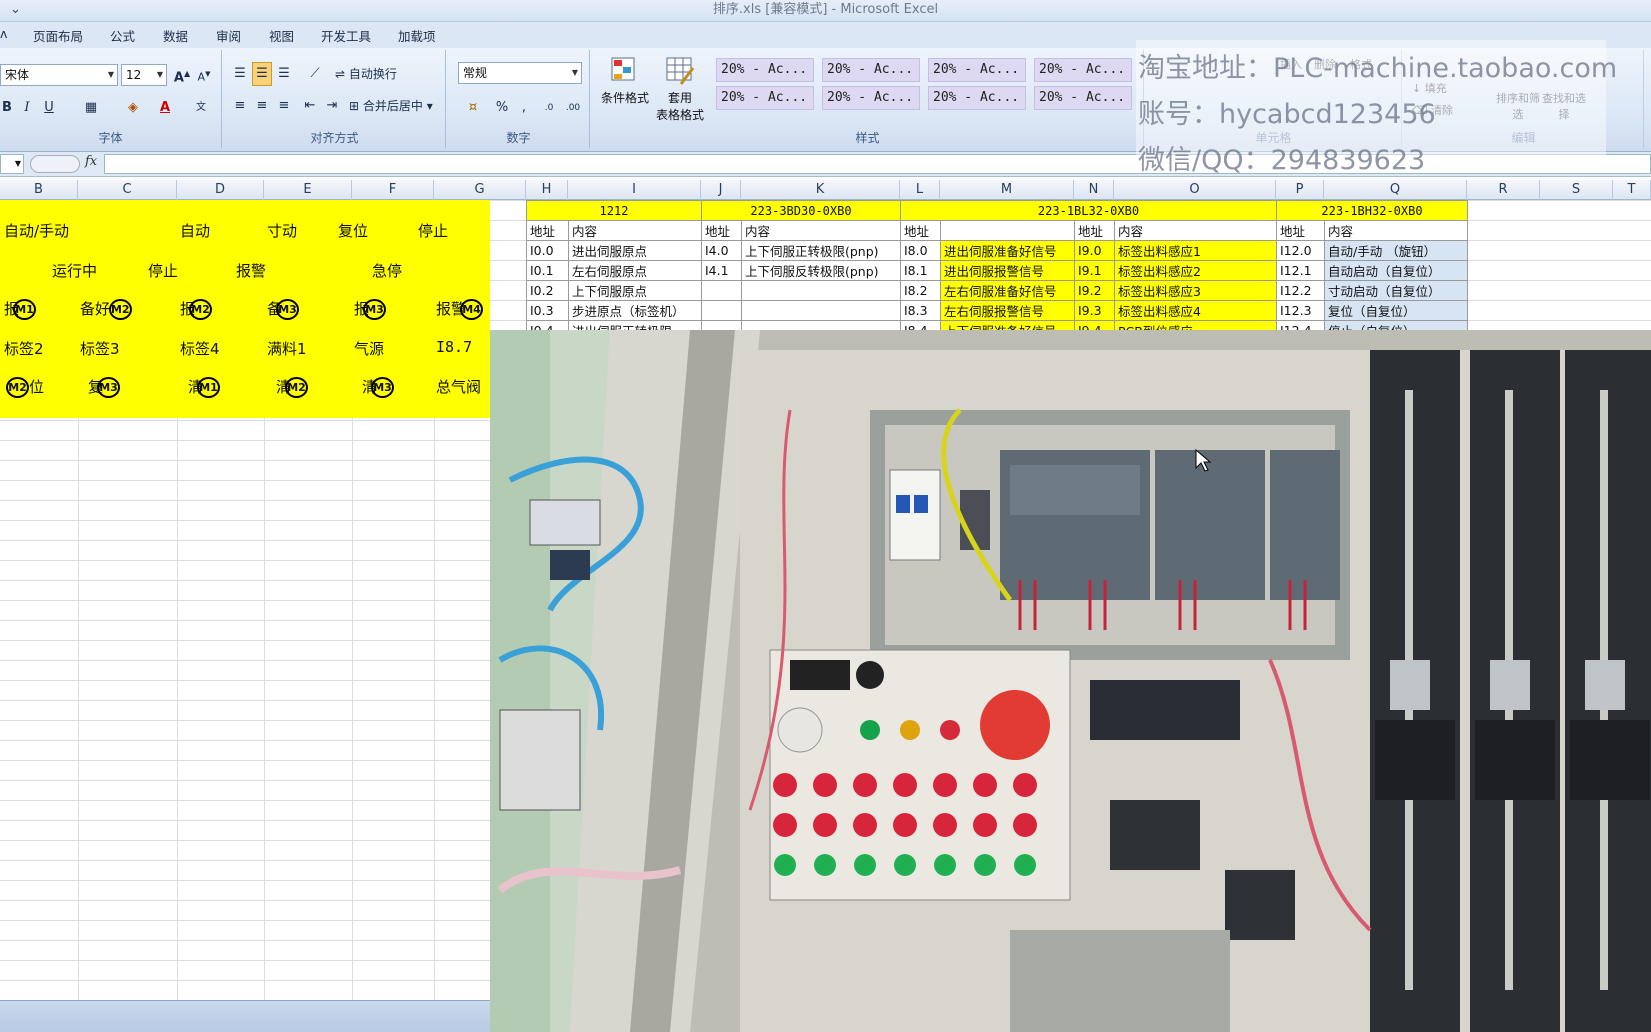  I want to click on io-cell: I12.2, so click(1300, 290).